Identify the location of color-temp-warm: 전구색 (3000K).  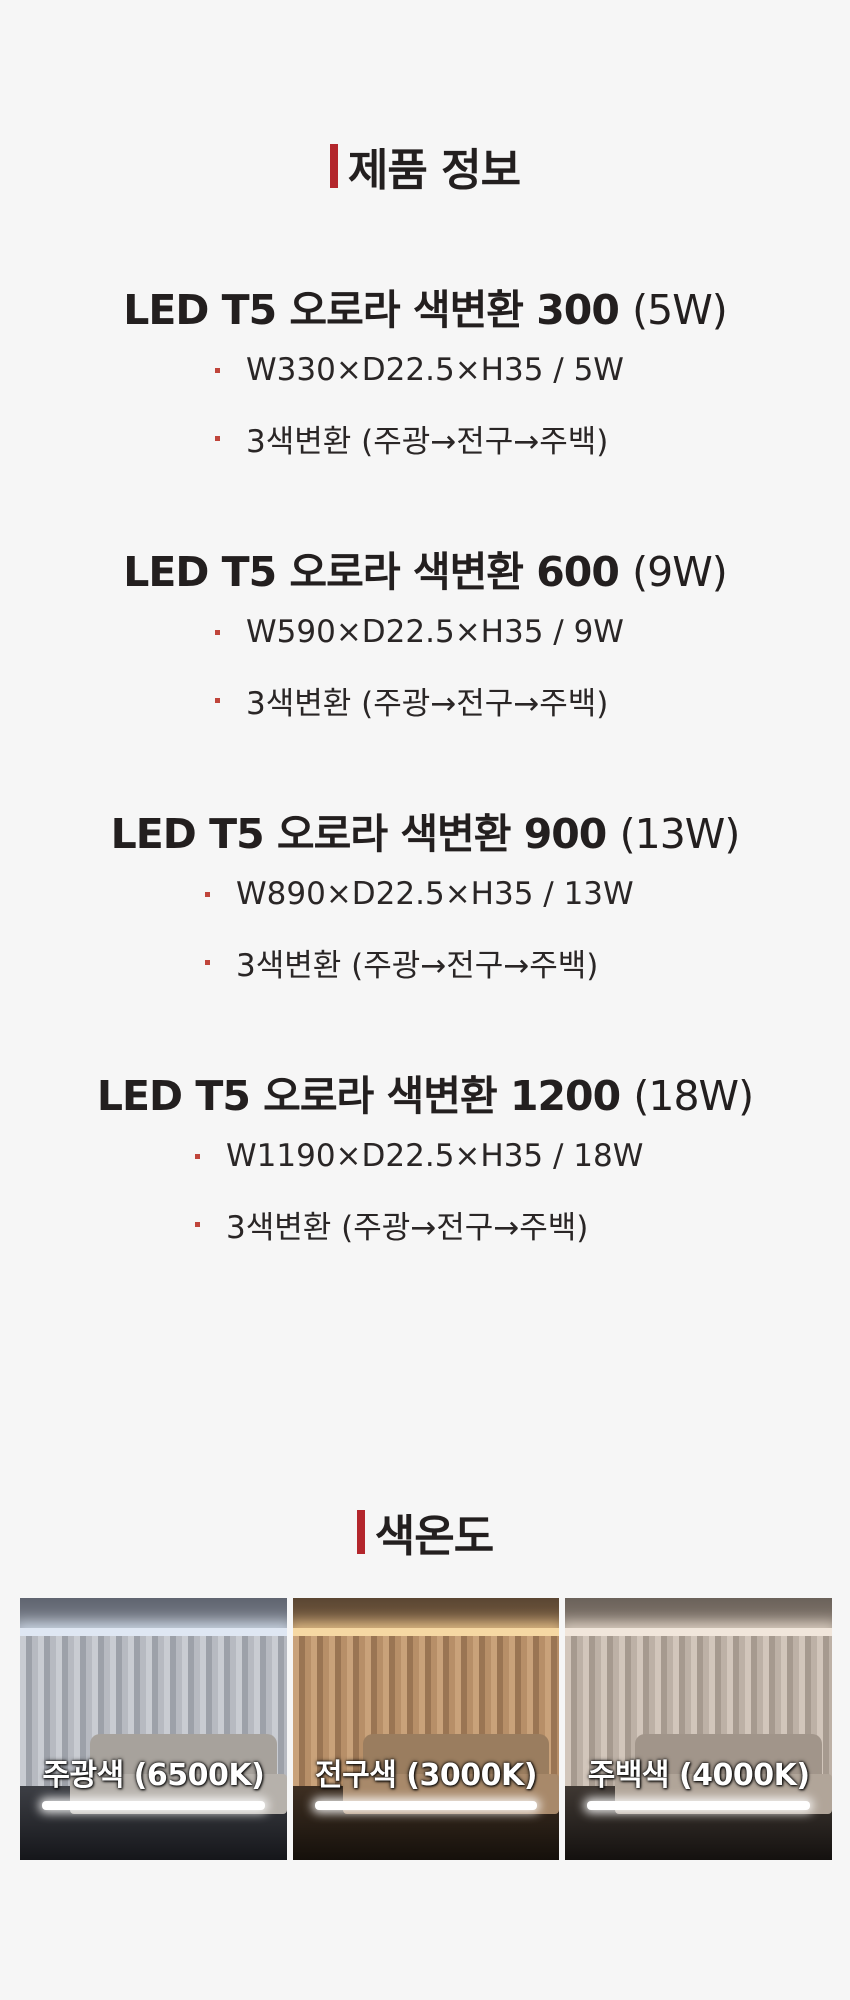
(426, 1729).